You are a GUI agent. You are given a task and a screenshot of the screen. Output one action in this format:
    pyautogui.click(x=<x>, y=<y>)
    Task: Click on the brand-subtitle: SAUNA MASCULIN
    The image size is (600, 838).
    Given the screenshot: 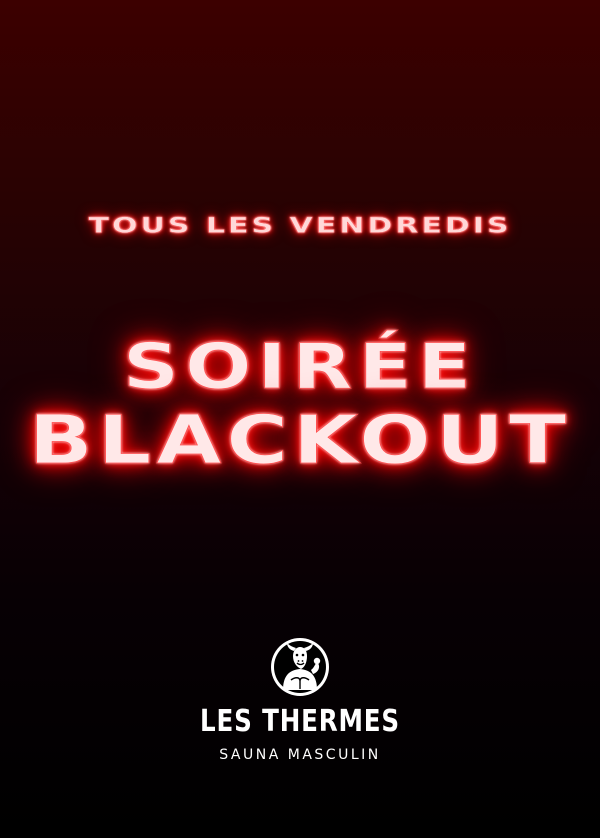 What is the action you would take?
    pyautogui.click(x=300, y=755)
    